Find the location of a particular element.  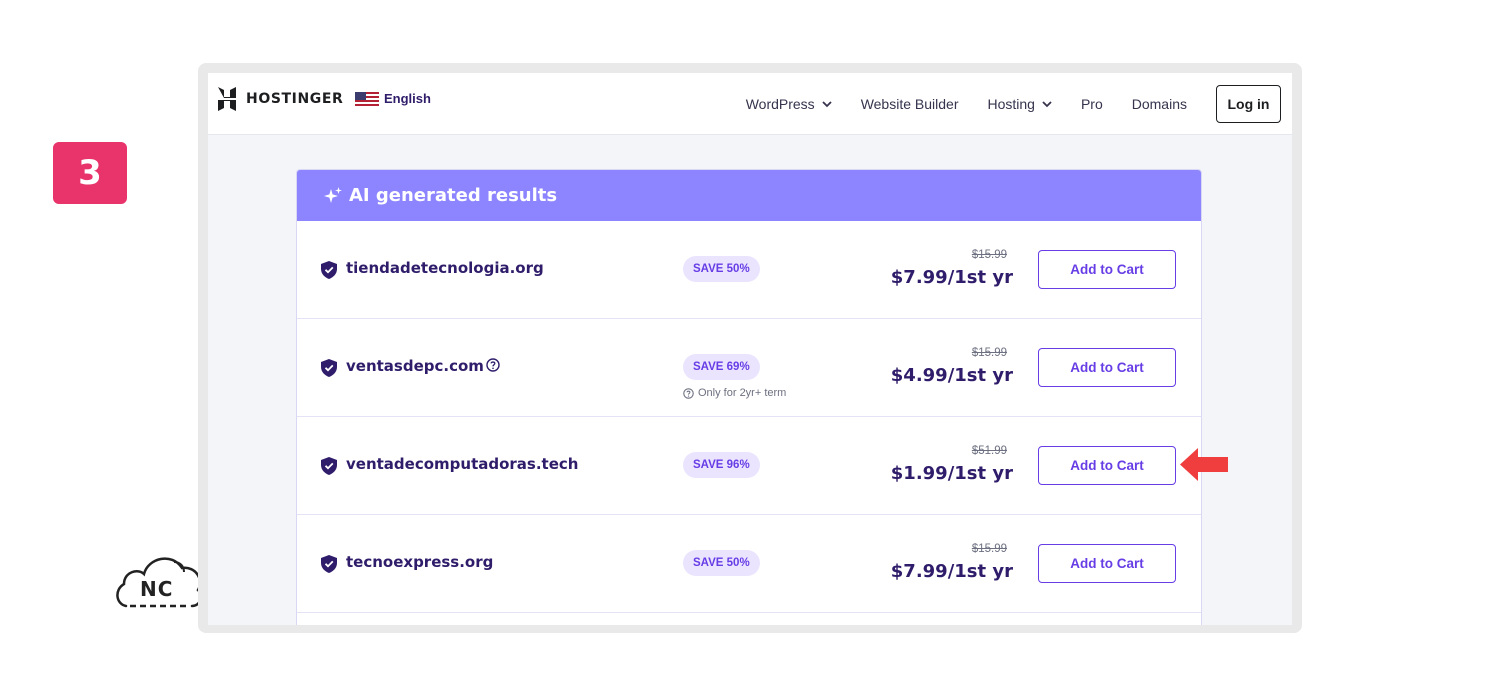

brand-name: HOSTINGER is located at coordinates (295, 99).